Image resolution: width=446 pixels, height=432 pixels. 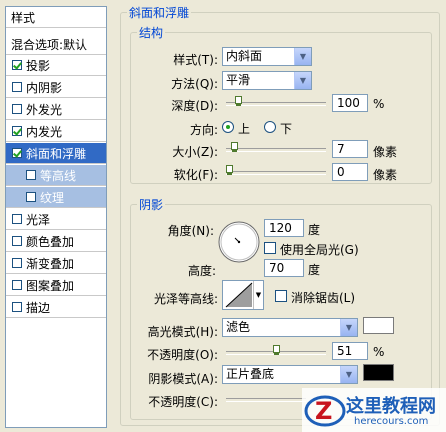 I want to click on watermark-logo: Z 这里教程网 herecours.com, so click(x=374, y=410).